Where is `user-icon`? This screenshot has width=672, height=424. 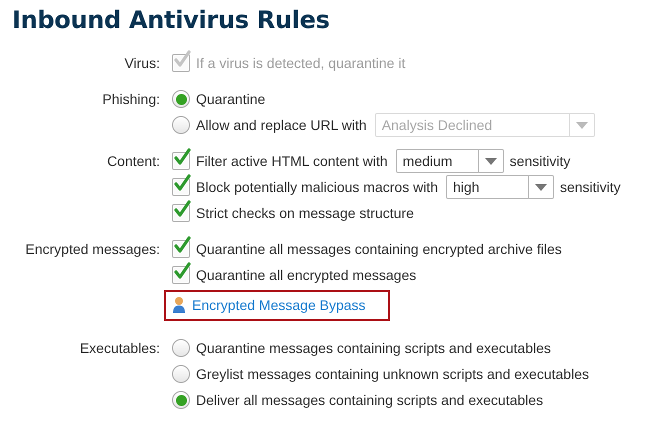 user-icon is located at coordinates (179, 305).